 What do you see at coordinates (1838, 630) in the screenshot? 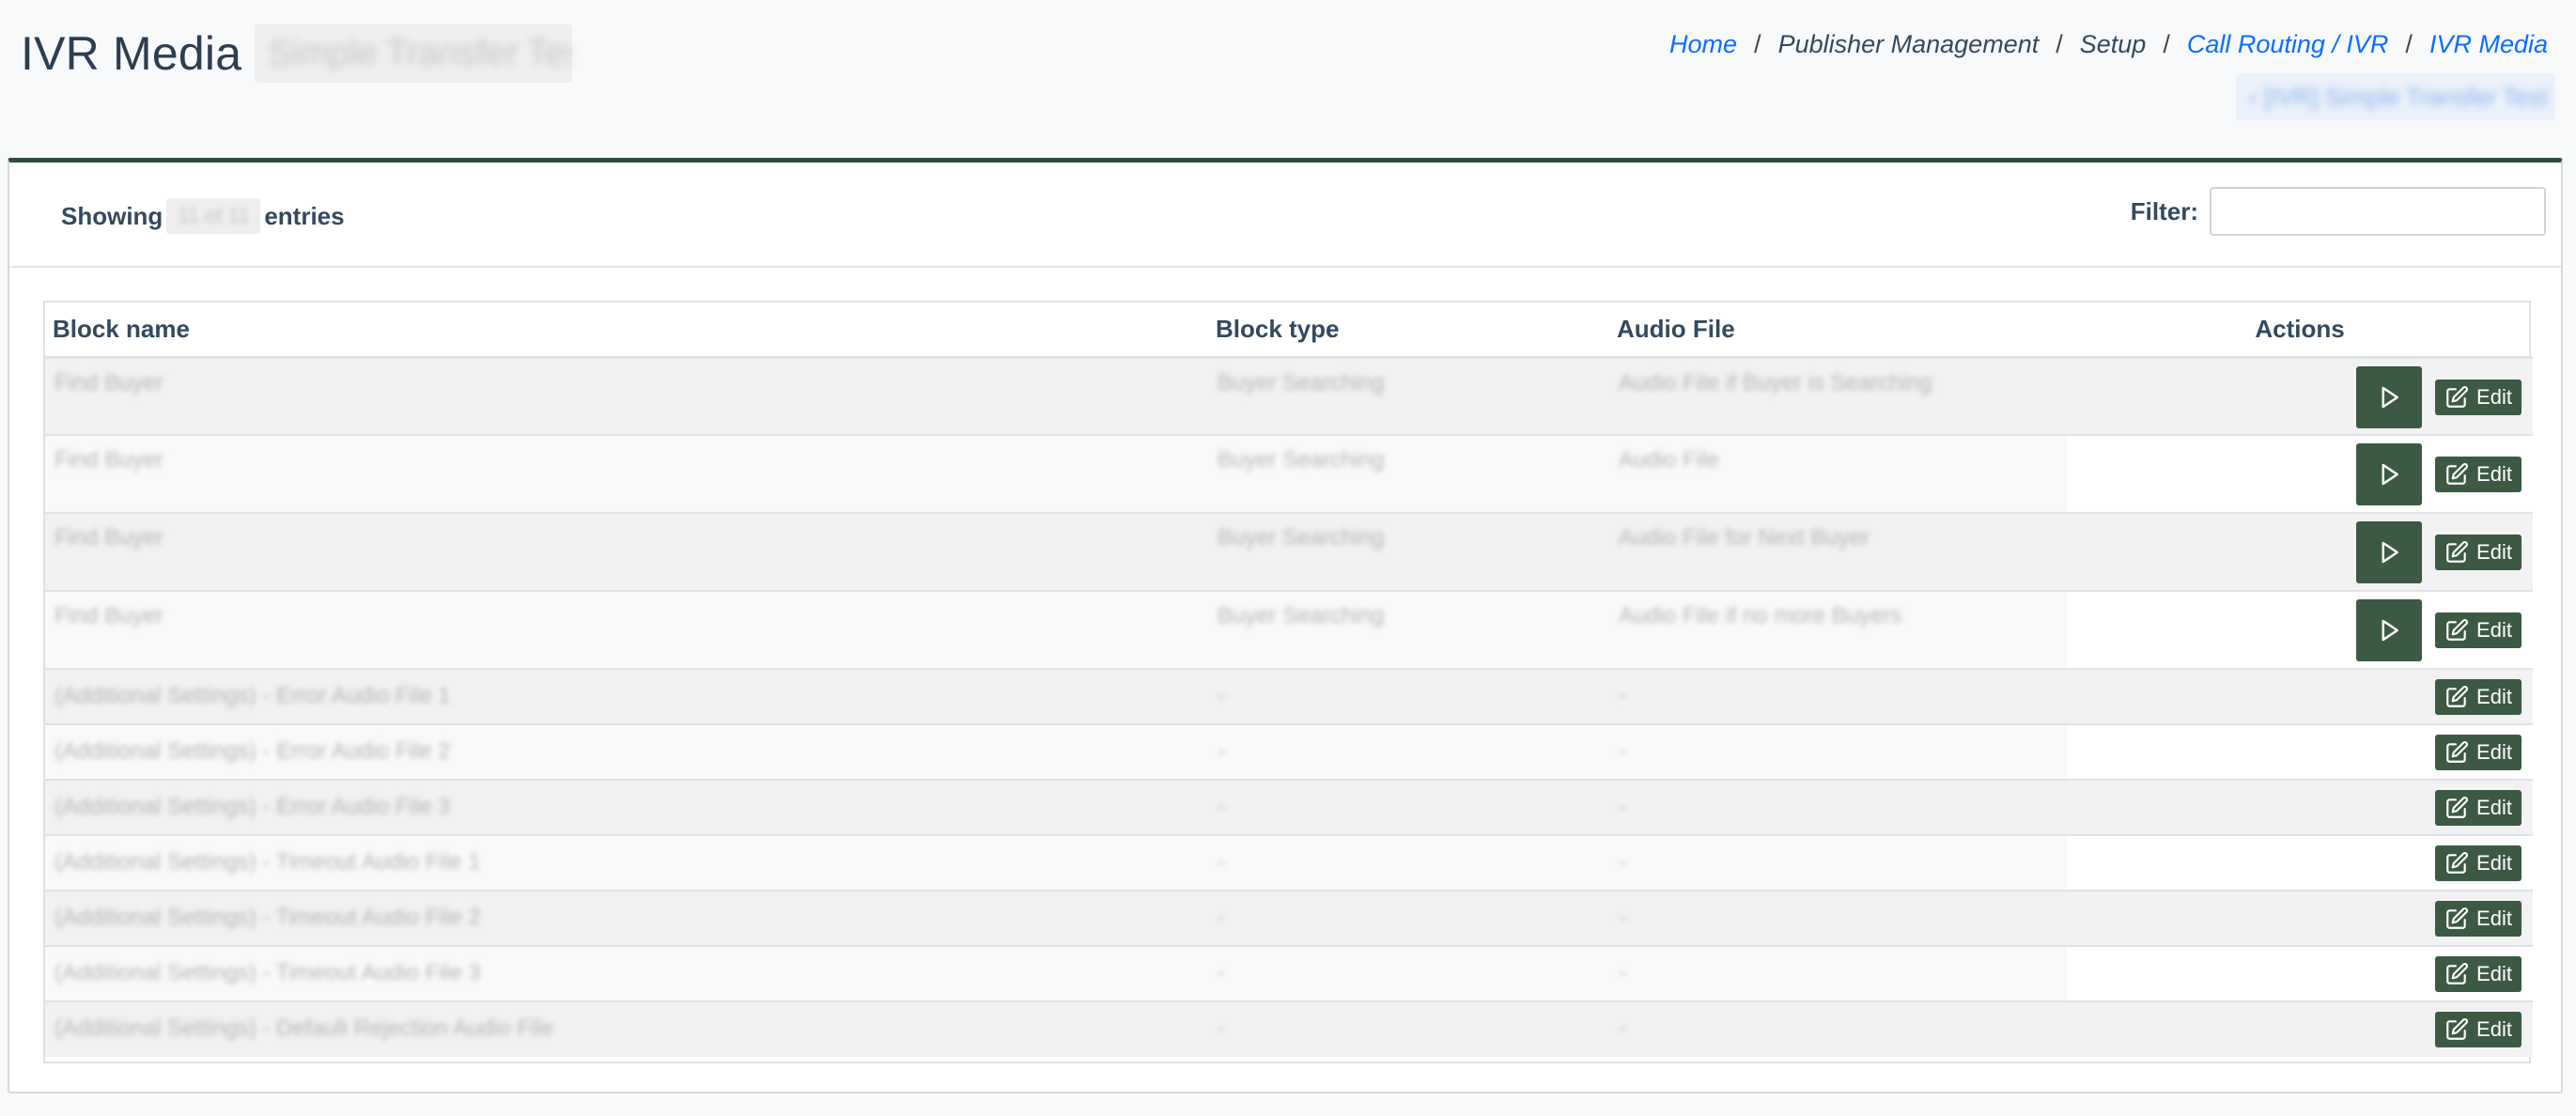
I see `audio-file-cell: Audio File if no more Buyers` at bounding box center [1838, 630].